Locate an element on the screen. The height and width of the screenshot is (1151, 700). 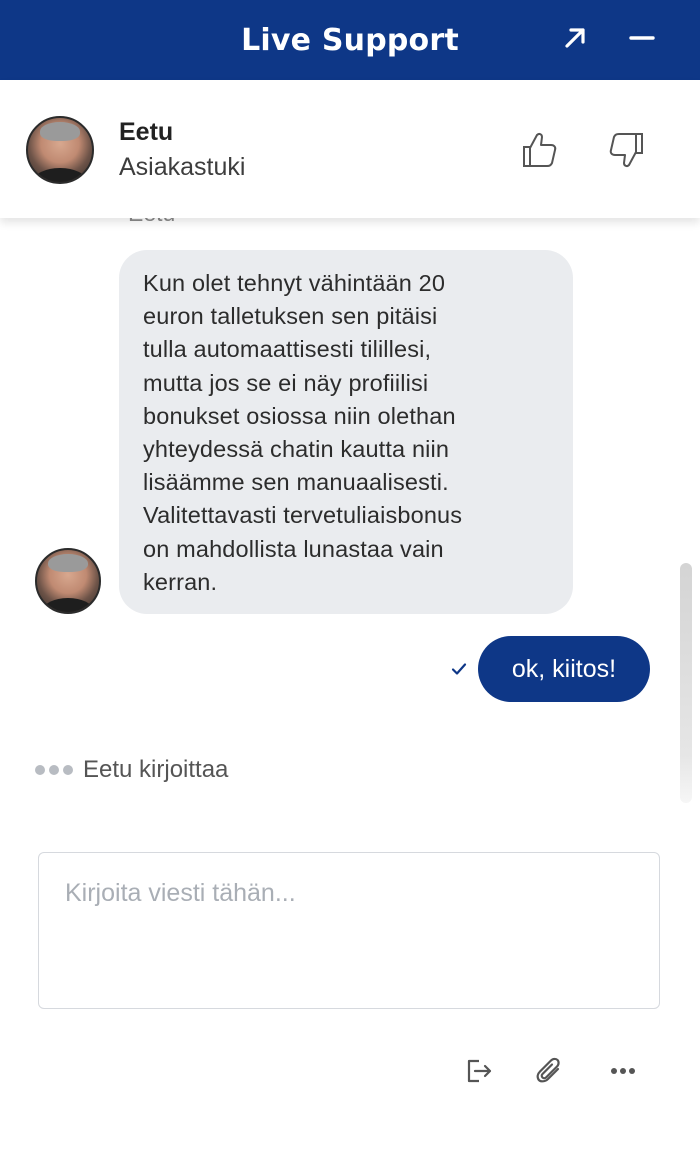
more-options-button is located at coordinates (623, 1071).